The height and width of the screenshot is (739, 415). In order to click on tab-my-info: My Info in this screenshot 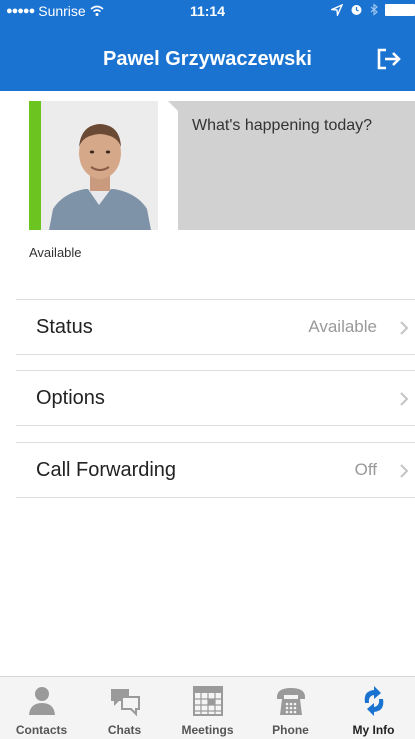, I will do `click(373, 708)`.